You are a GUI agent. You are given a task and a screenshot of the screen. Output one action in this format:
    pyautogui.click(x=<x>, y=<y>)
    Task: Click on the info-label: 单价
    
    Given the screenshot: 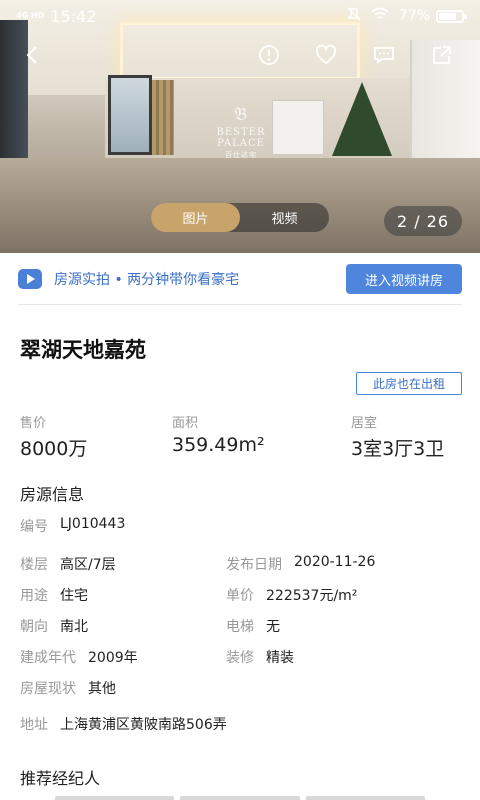 What is the action you would take?
    pyautogui.click(x=240, y=596)
    